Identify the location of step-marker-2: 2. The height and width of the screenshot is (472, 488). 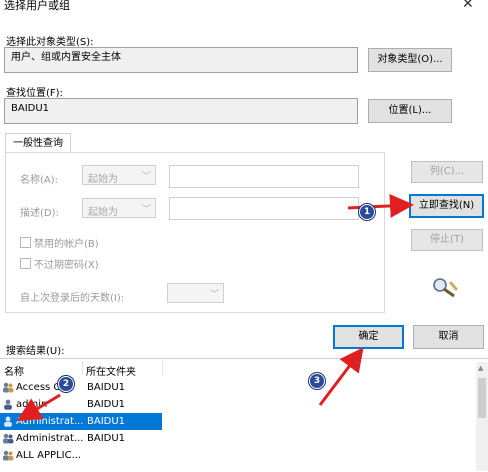
(66, 384).